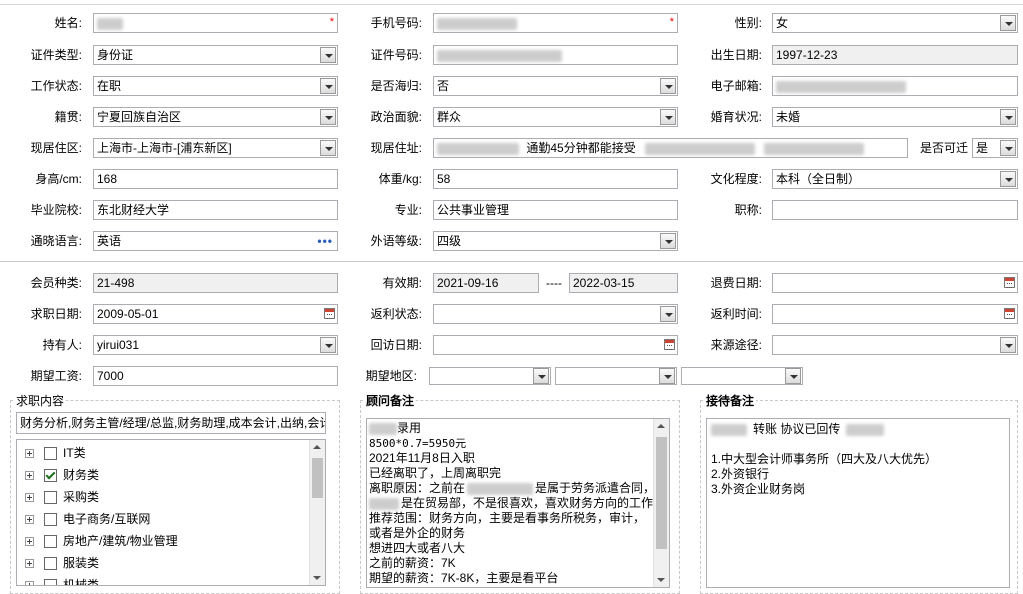 This screenshot has width=1023, height=594. I want to click on tree-node: 电子商务/互联网, so click(87, 519).